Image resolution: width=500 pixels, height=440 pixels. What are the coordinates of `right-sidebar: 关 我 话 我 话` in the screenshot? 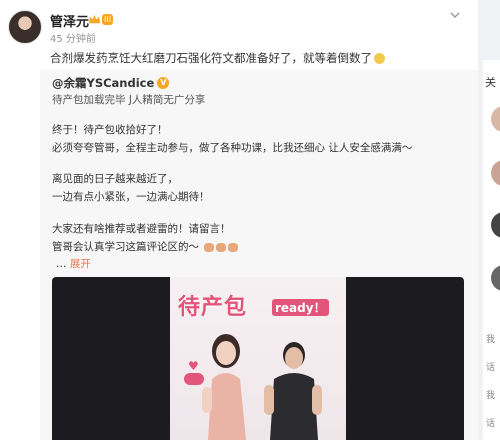 It's located at (491, 250).